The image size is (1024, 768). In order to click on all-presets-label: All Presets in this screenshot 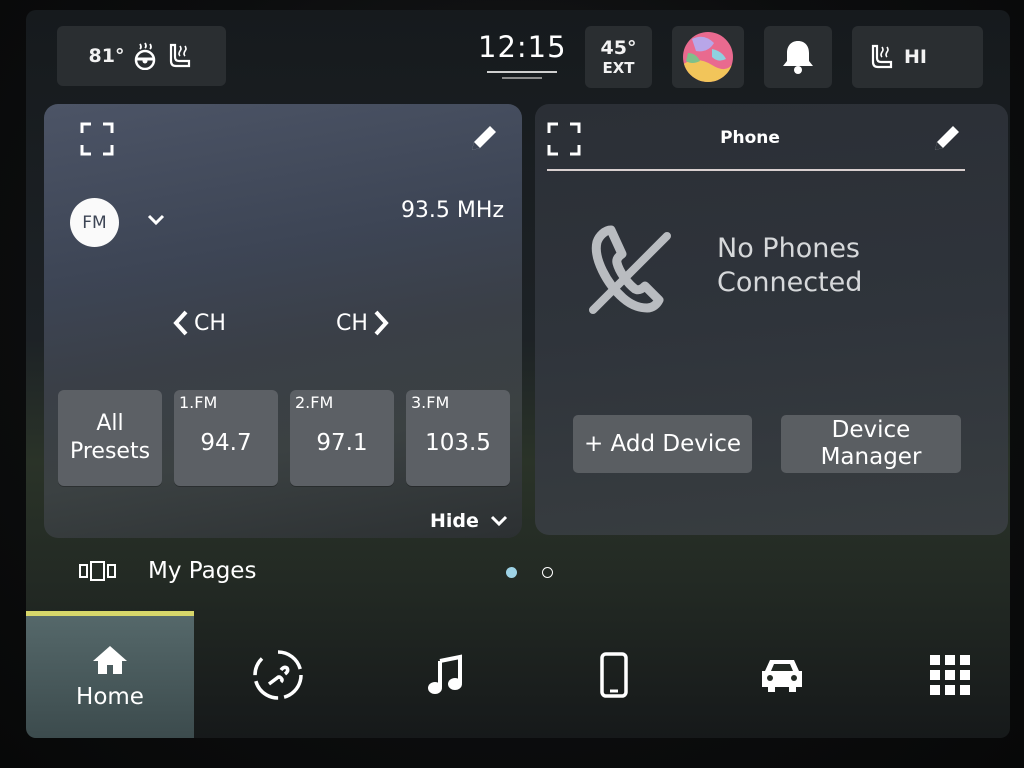, I will do `click(110, 437)`.